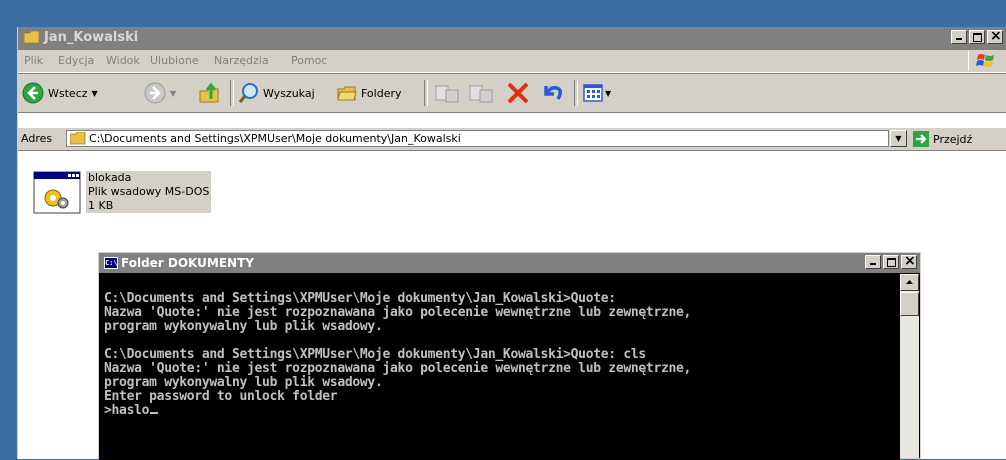  What do you see at coordinates (37, 138) in the screenshot?
I see `address-label: Adres` at bounding box center [37, 138].